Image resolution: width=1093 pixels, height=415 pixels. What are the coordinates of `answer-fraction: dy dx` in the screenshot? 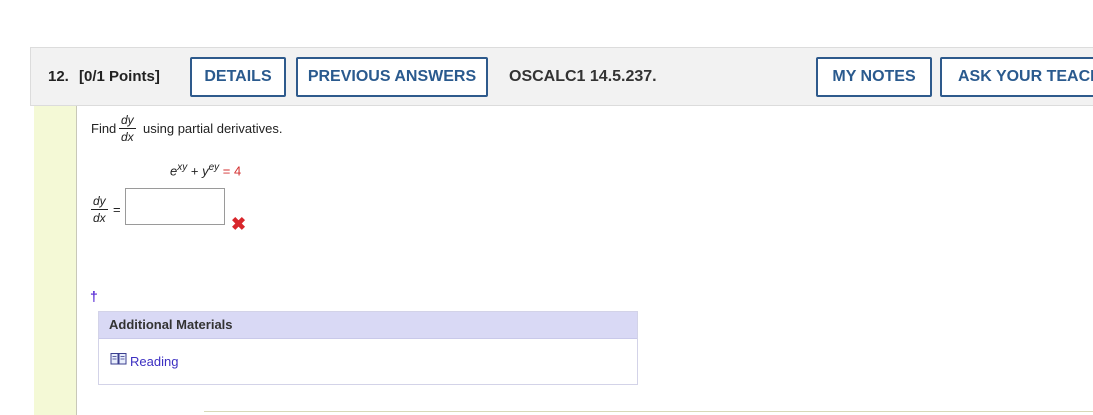 It's located at (99, 209).